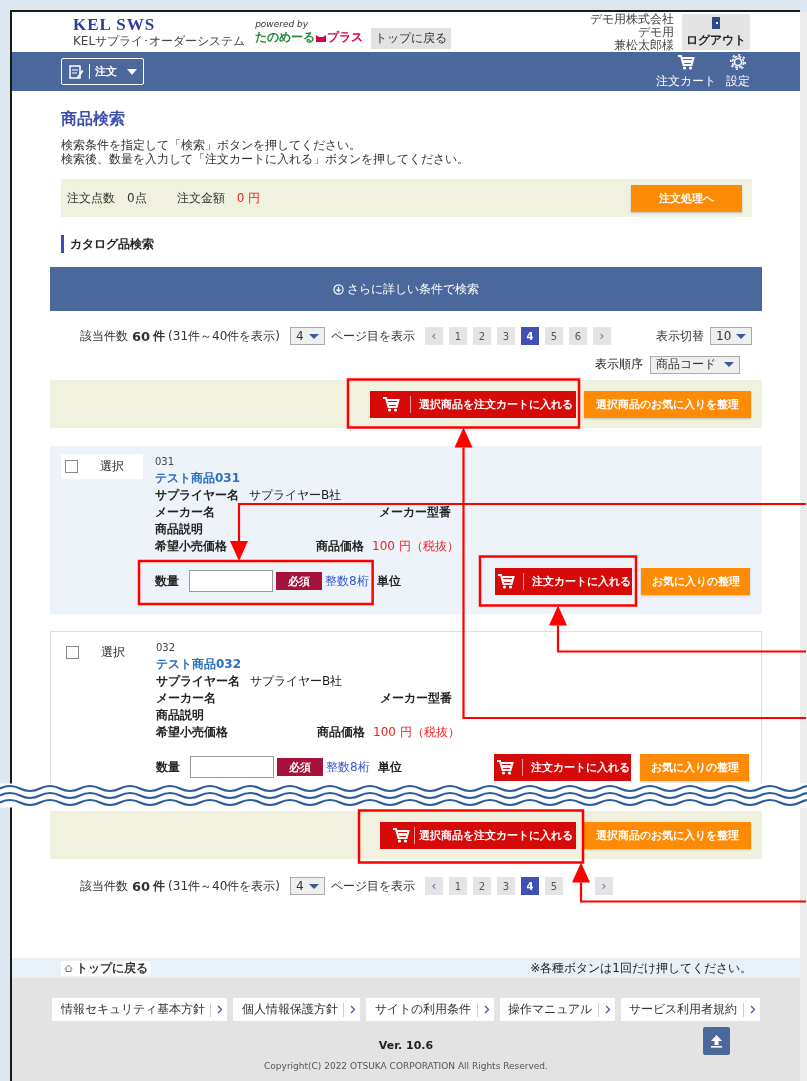 Image resolution: width=807 pixels, height=1081 pixels. Describe the element at coordinates (557, 1009) in the screenshot. I see `footer-link: 操作マニュアル` at that location.